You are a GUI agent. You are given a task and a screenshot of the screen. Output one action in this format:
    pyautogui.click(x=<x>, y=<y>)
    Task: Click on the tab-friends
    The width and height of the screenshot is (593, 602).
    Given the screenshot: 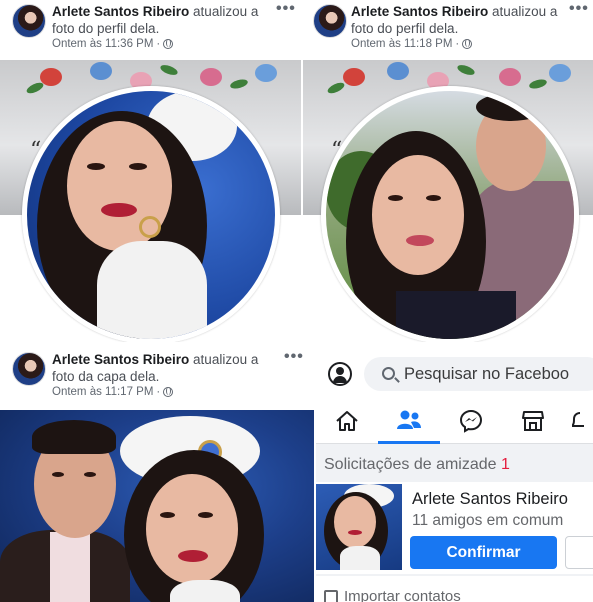 What is the action you would take?
    pyautogui.click(x=409, y=421)
    